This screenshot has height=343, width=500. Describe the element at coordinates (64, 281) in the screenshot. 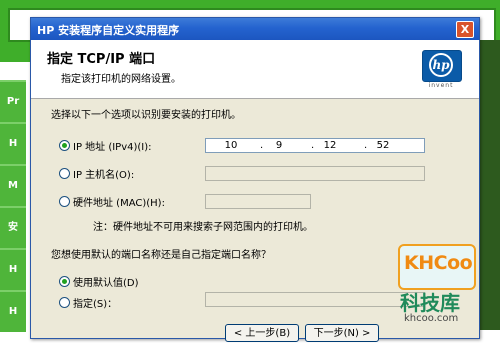

I see `default-port-radio` at that location.